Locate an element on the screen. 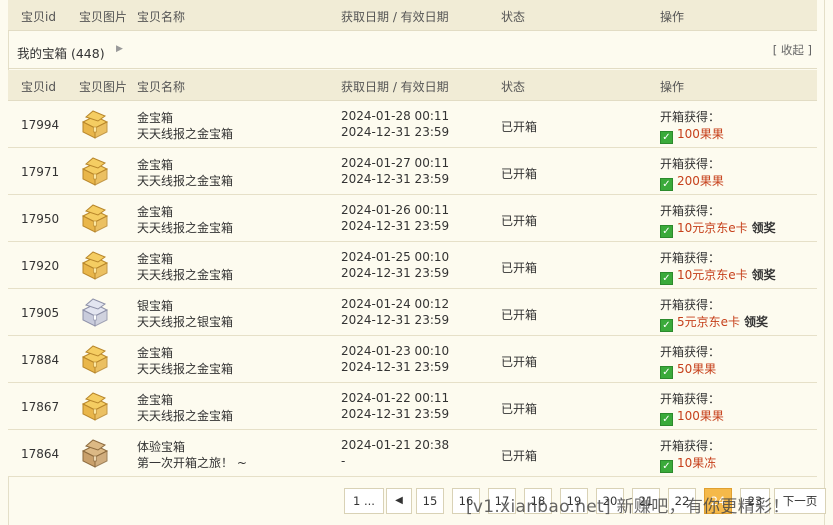  expiry-date: - is located at coordinates (343, 461).